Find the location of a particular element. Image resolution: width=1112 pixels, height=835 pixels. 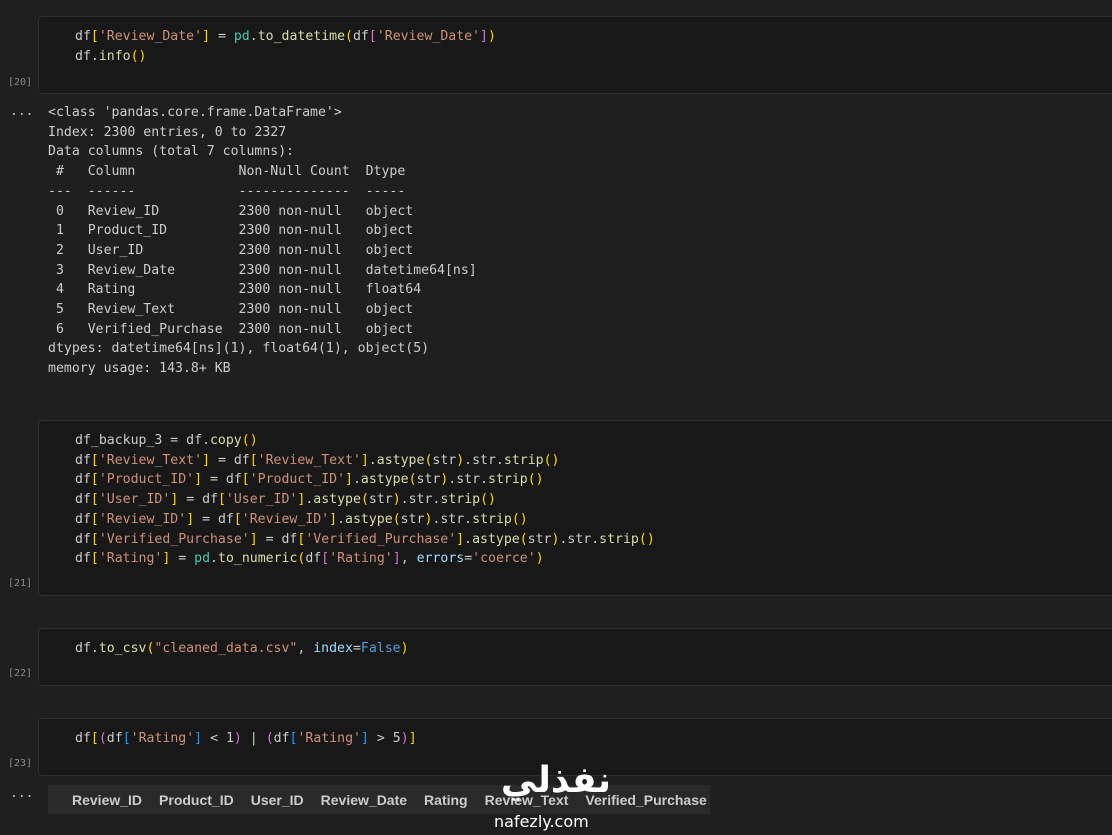

execution-count: [22] is located at coordinates (20, 673).